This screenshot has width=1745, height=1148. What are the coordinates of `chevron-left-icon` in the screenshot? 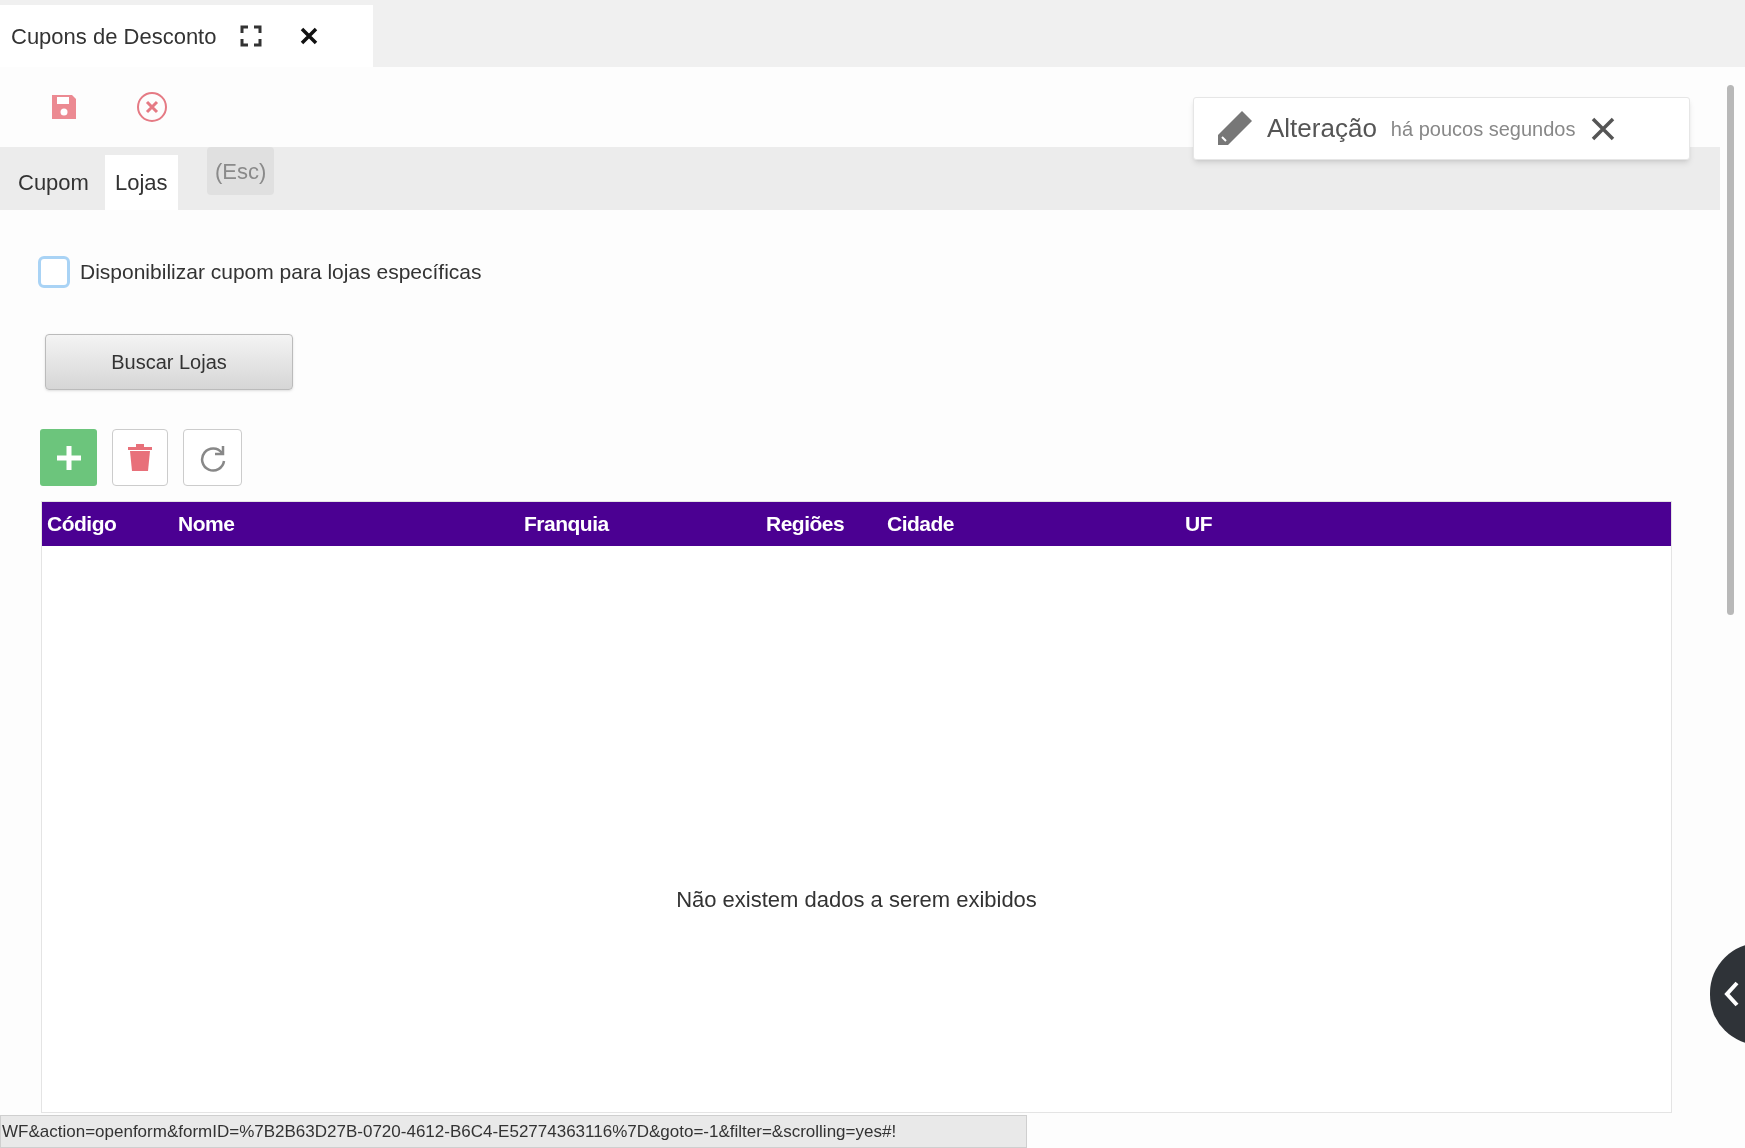 It's located at (1732, 994).